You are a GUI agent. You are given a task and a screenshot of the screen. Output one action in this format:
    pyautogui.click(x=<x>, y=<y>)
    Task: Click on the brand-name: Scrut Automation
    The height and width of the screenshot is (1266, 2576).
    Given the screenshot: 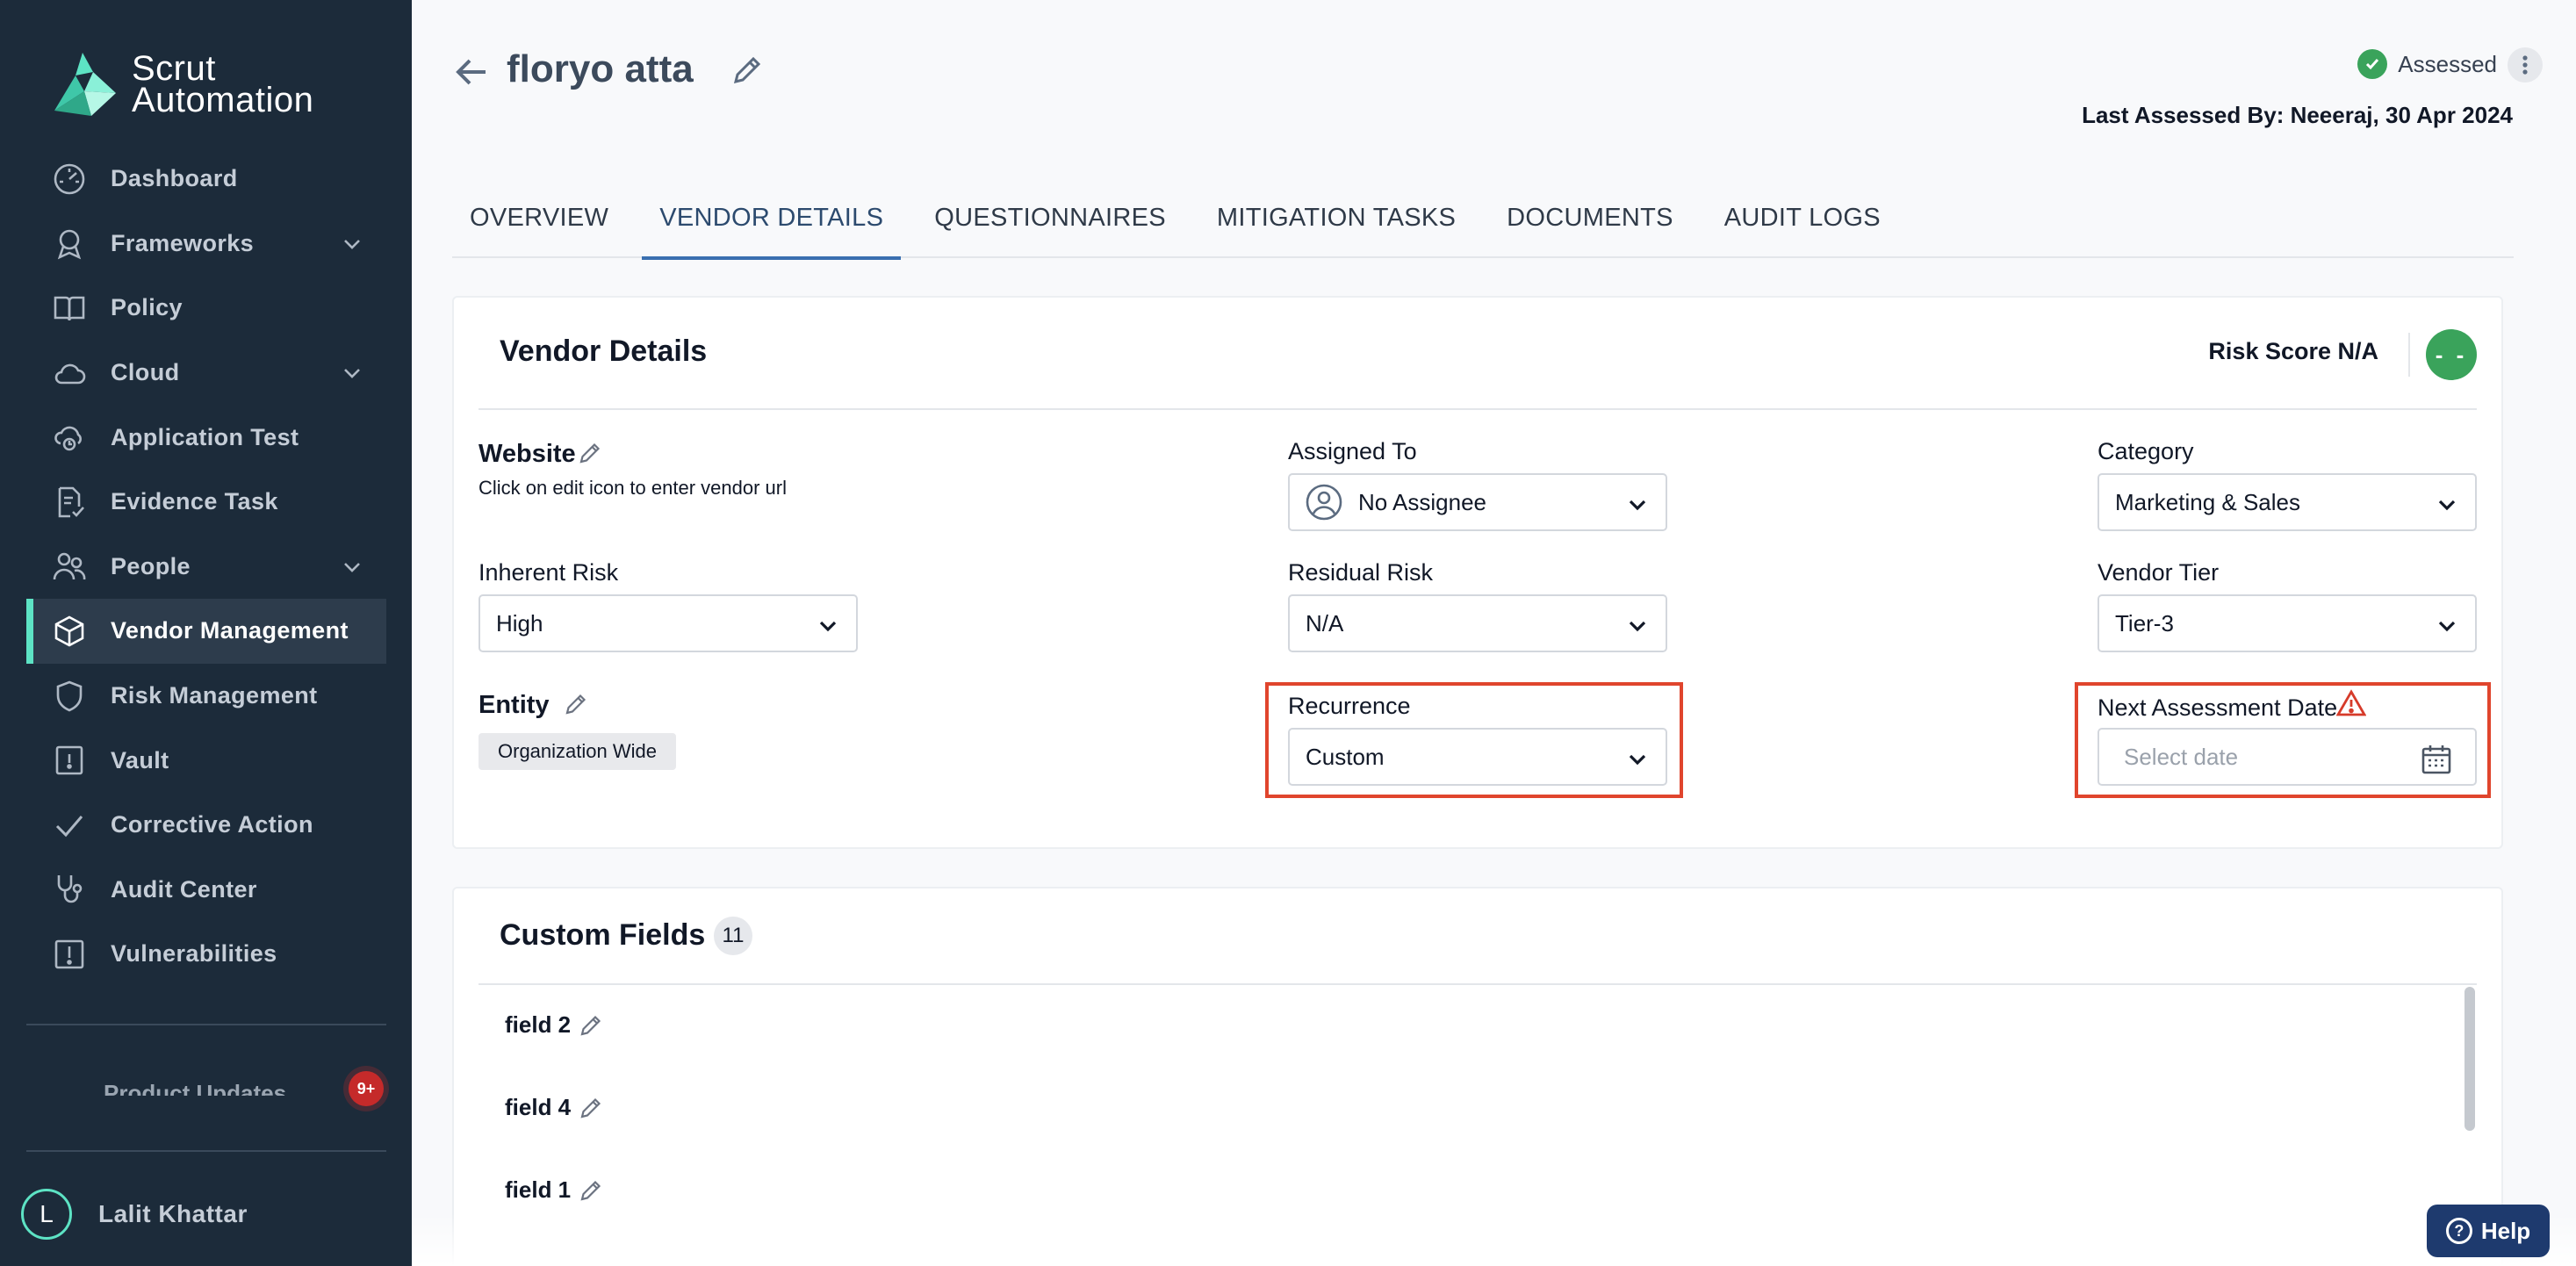 What is the action you would take?
    pyautogui.click(x=223, y=84)
    